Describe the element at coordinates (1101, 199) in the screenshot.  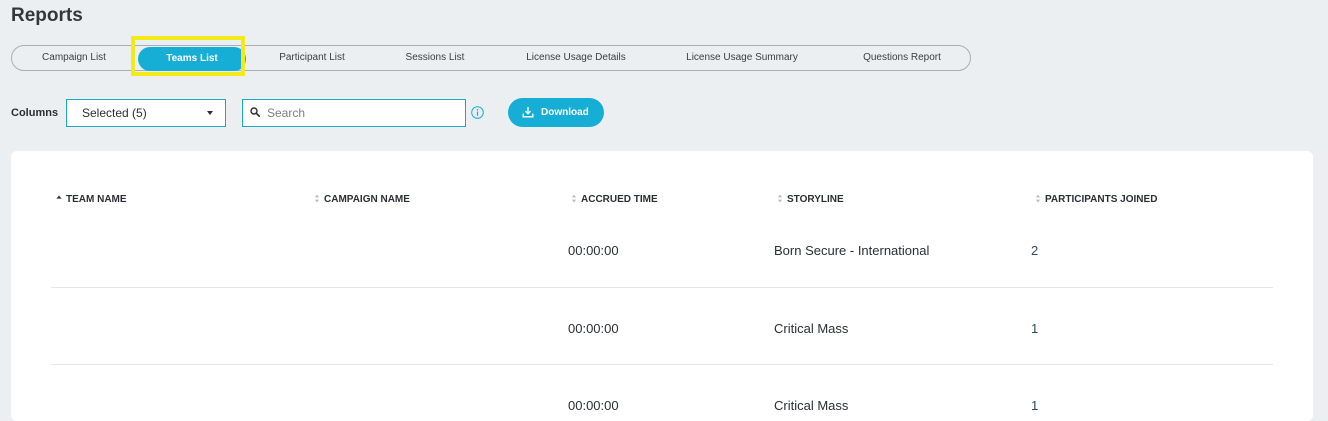
I see `column-header-label: PARTICIPANTS JOINED` at that location.